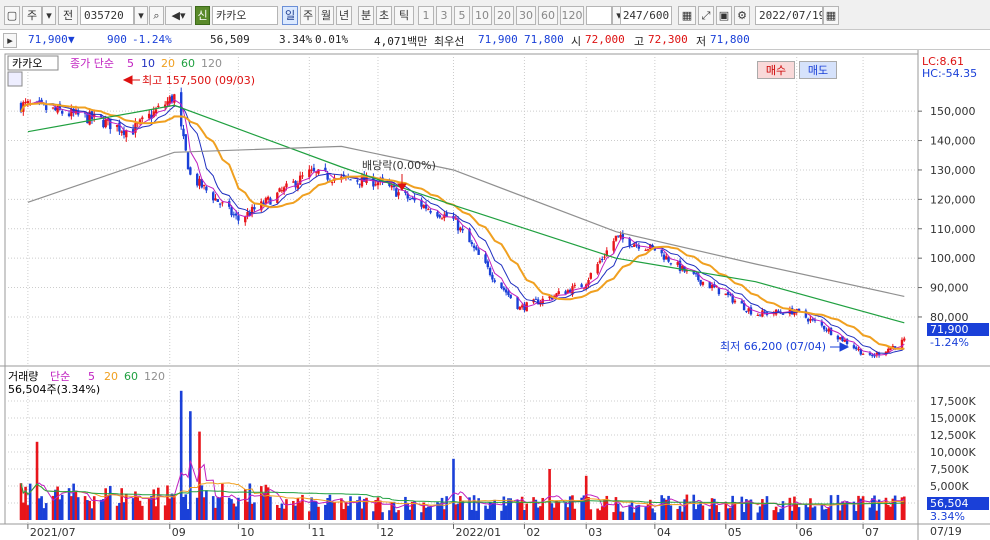  Describe the element at coordinates (953, 435) in the screenshot. I see `volume-tick-label: 12,500K` at that location.